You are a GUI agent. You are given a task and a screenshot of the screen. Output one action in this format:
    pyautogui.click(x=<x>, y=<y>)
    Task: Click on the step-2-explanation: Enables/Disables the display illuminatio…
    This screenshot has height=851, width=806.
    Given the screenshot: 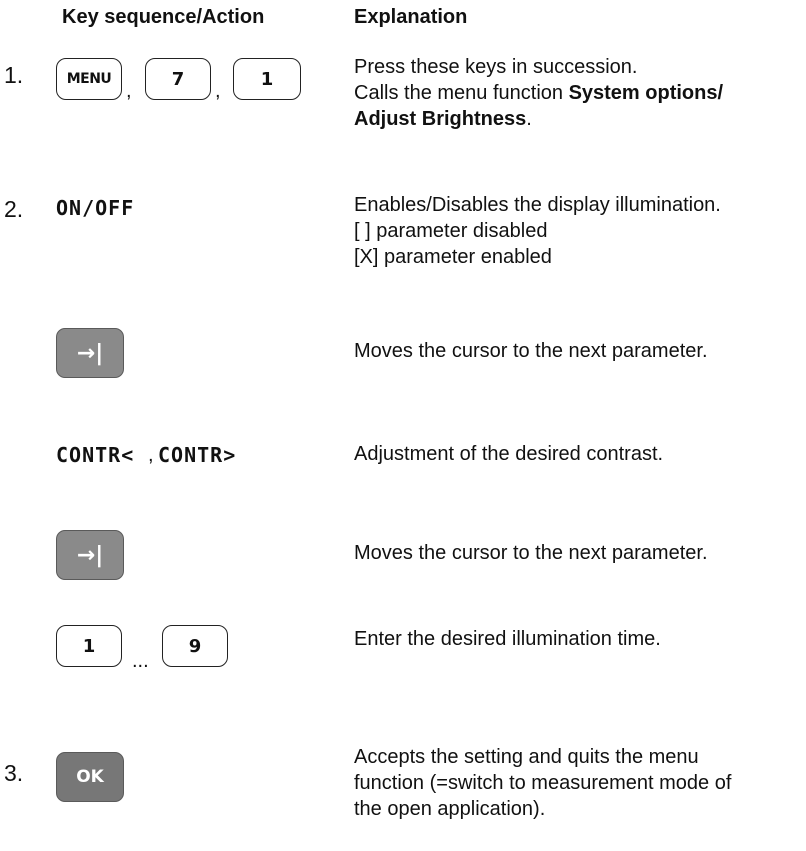 What is the action you would take?
    pyautogui.click(x=537, y=231)
    